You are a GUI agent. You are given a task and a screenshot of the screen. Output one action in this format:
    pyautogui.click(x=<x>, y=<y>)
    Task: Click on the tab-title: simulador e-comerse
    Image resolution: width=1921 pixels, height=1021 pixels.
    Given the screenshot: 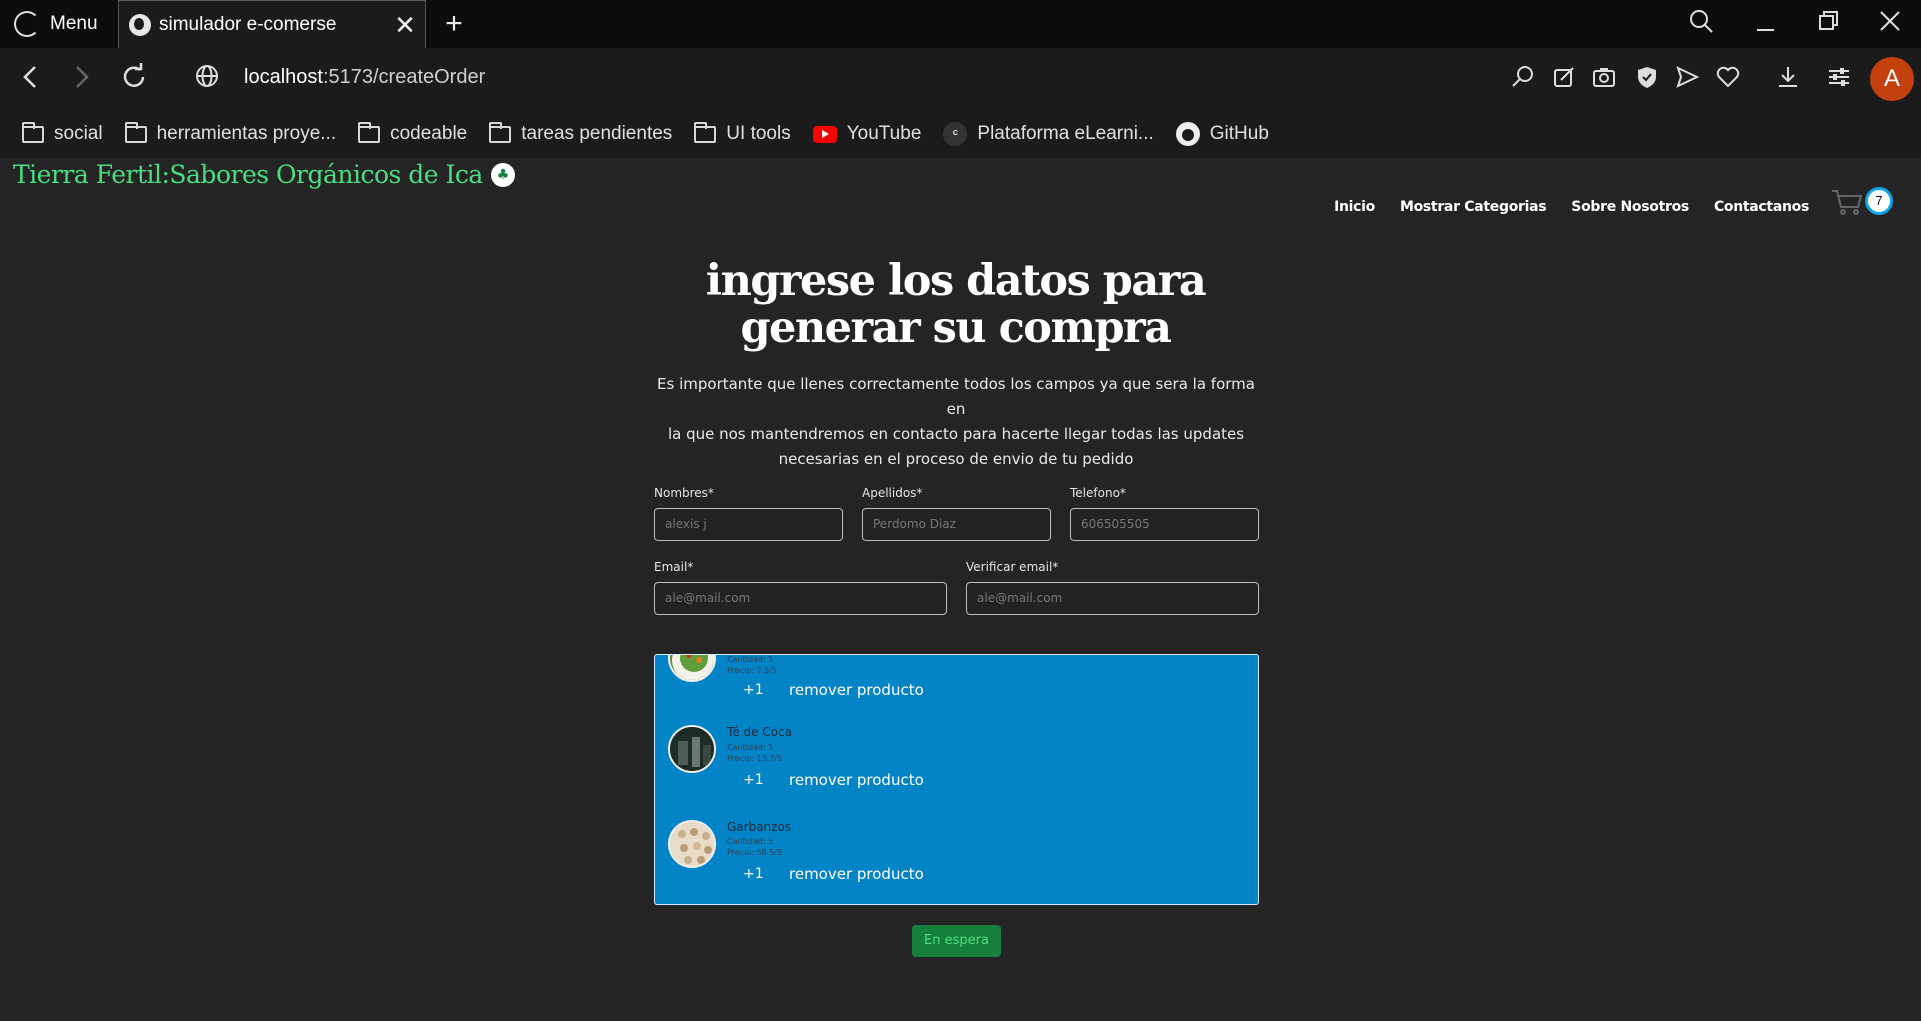 What is the action you would take?
    pyautogui.click(x=248, y=24)
    